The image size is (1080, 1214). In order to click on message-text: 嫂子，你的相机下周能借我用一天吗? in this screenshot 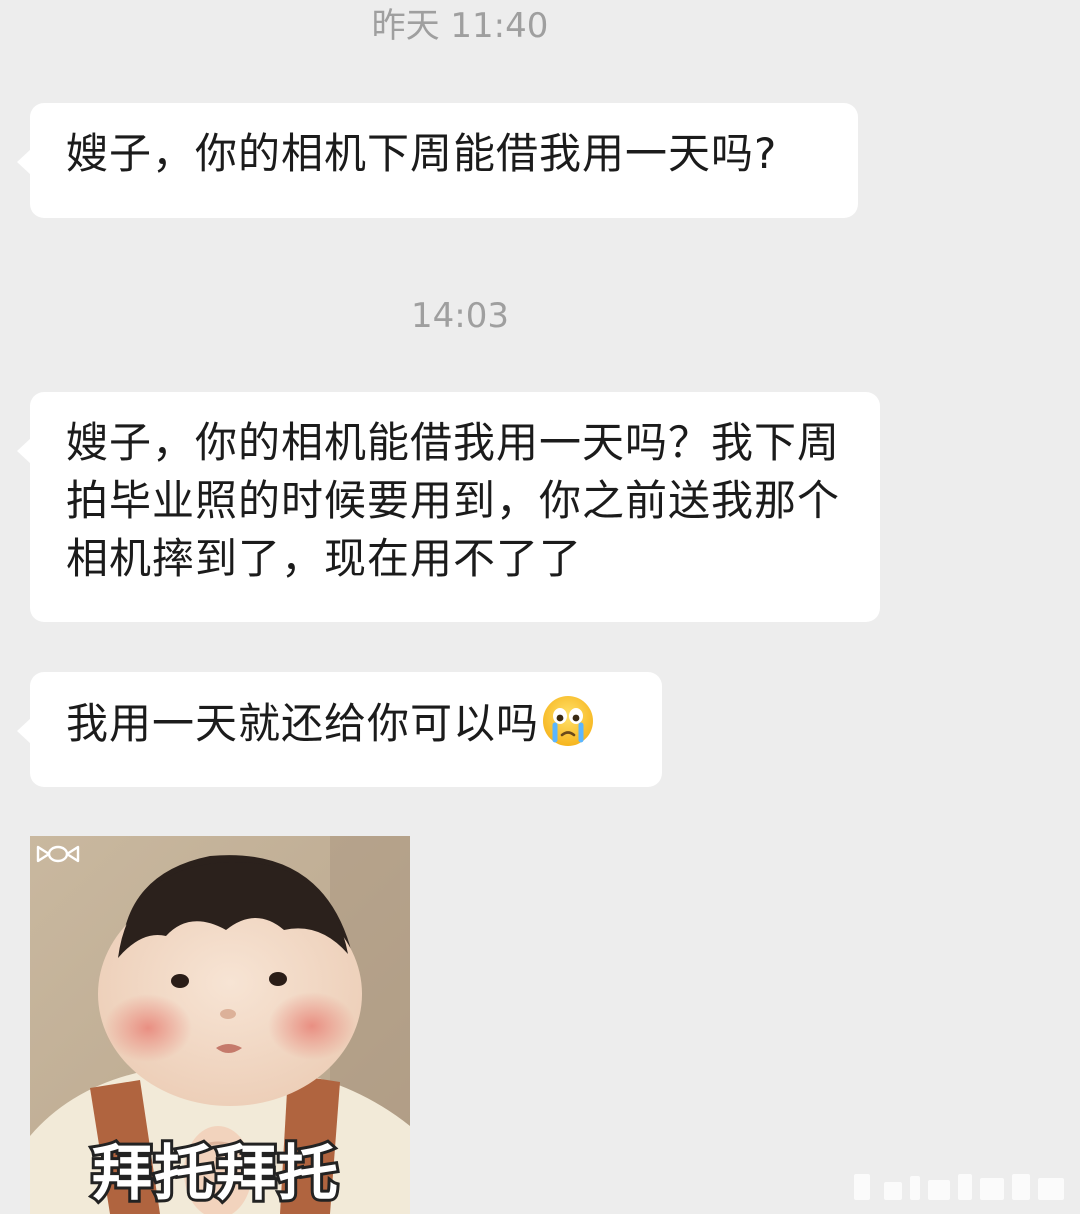, I will do `click(422, 153)`.